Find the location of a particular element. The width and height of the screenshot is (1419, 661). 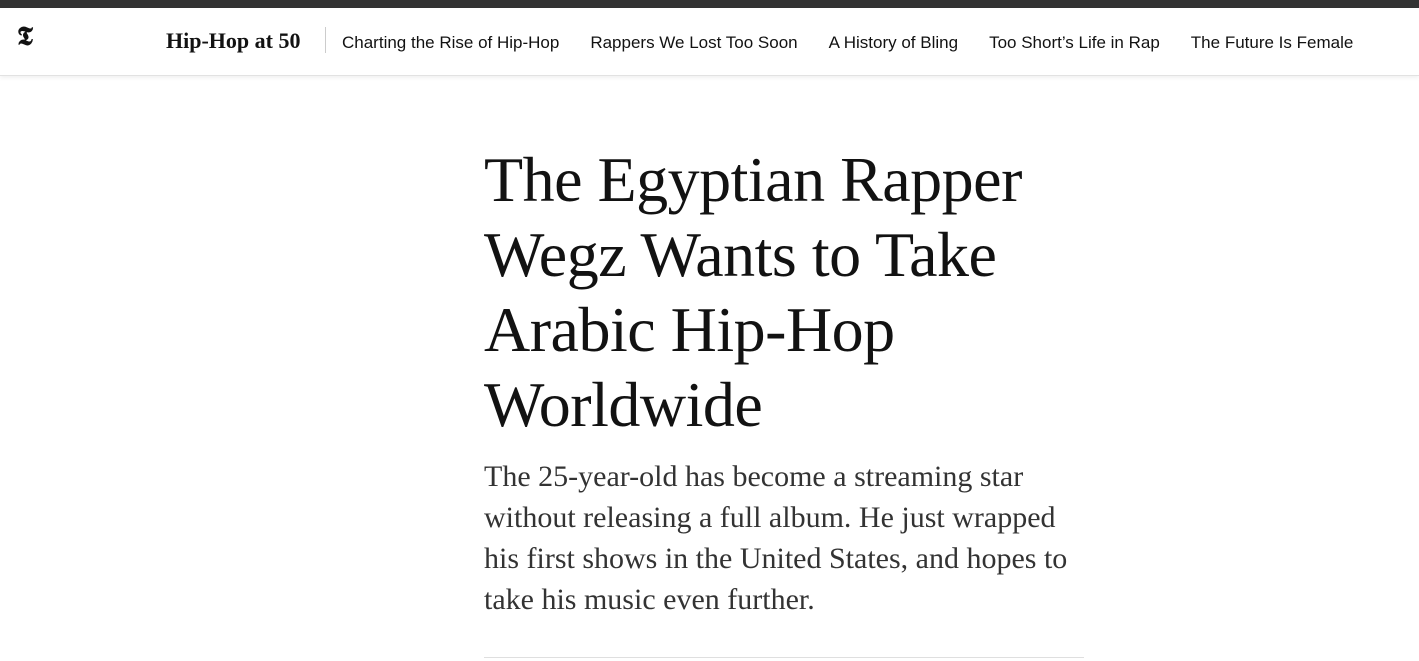

nav-link-charting-rise: Charting the Rise of Hip-Hop is located at coordinates (450, 43).